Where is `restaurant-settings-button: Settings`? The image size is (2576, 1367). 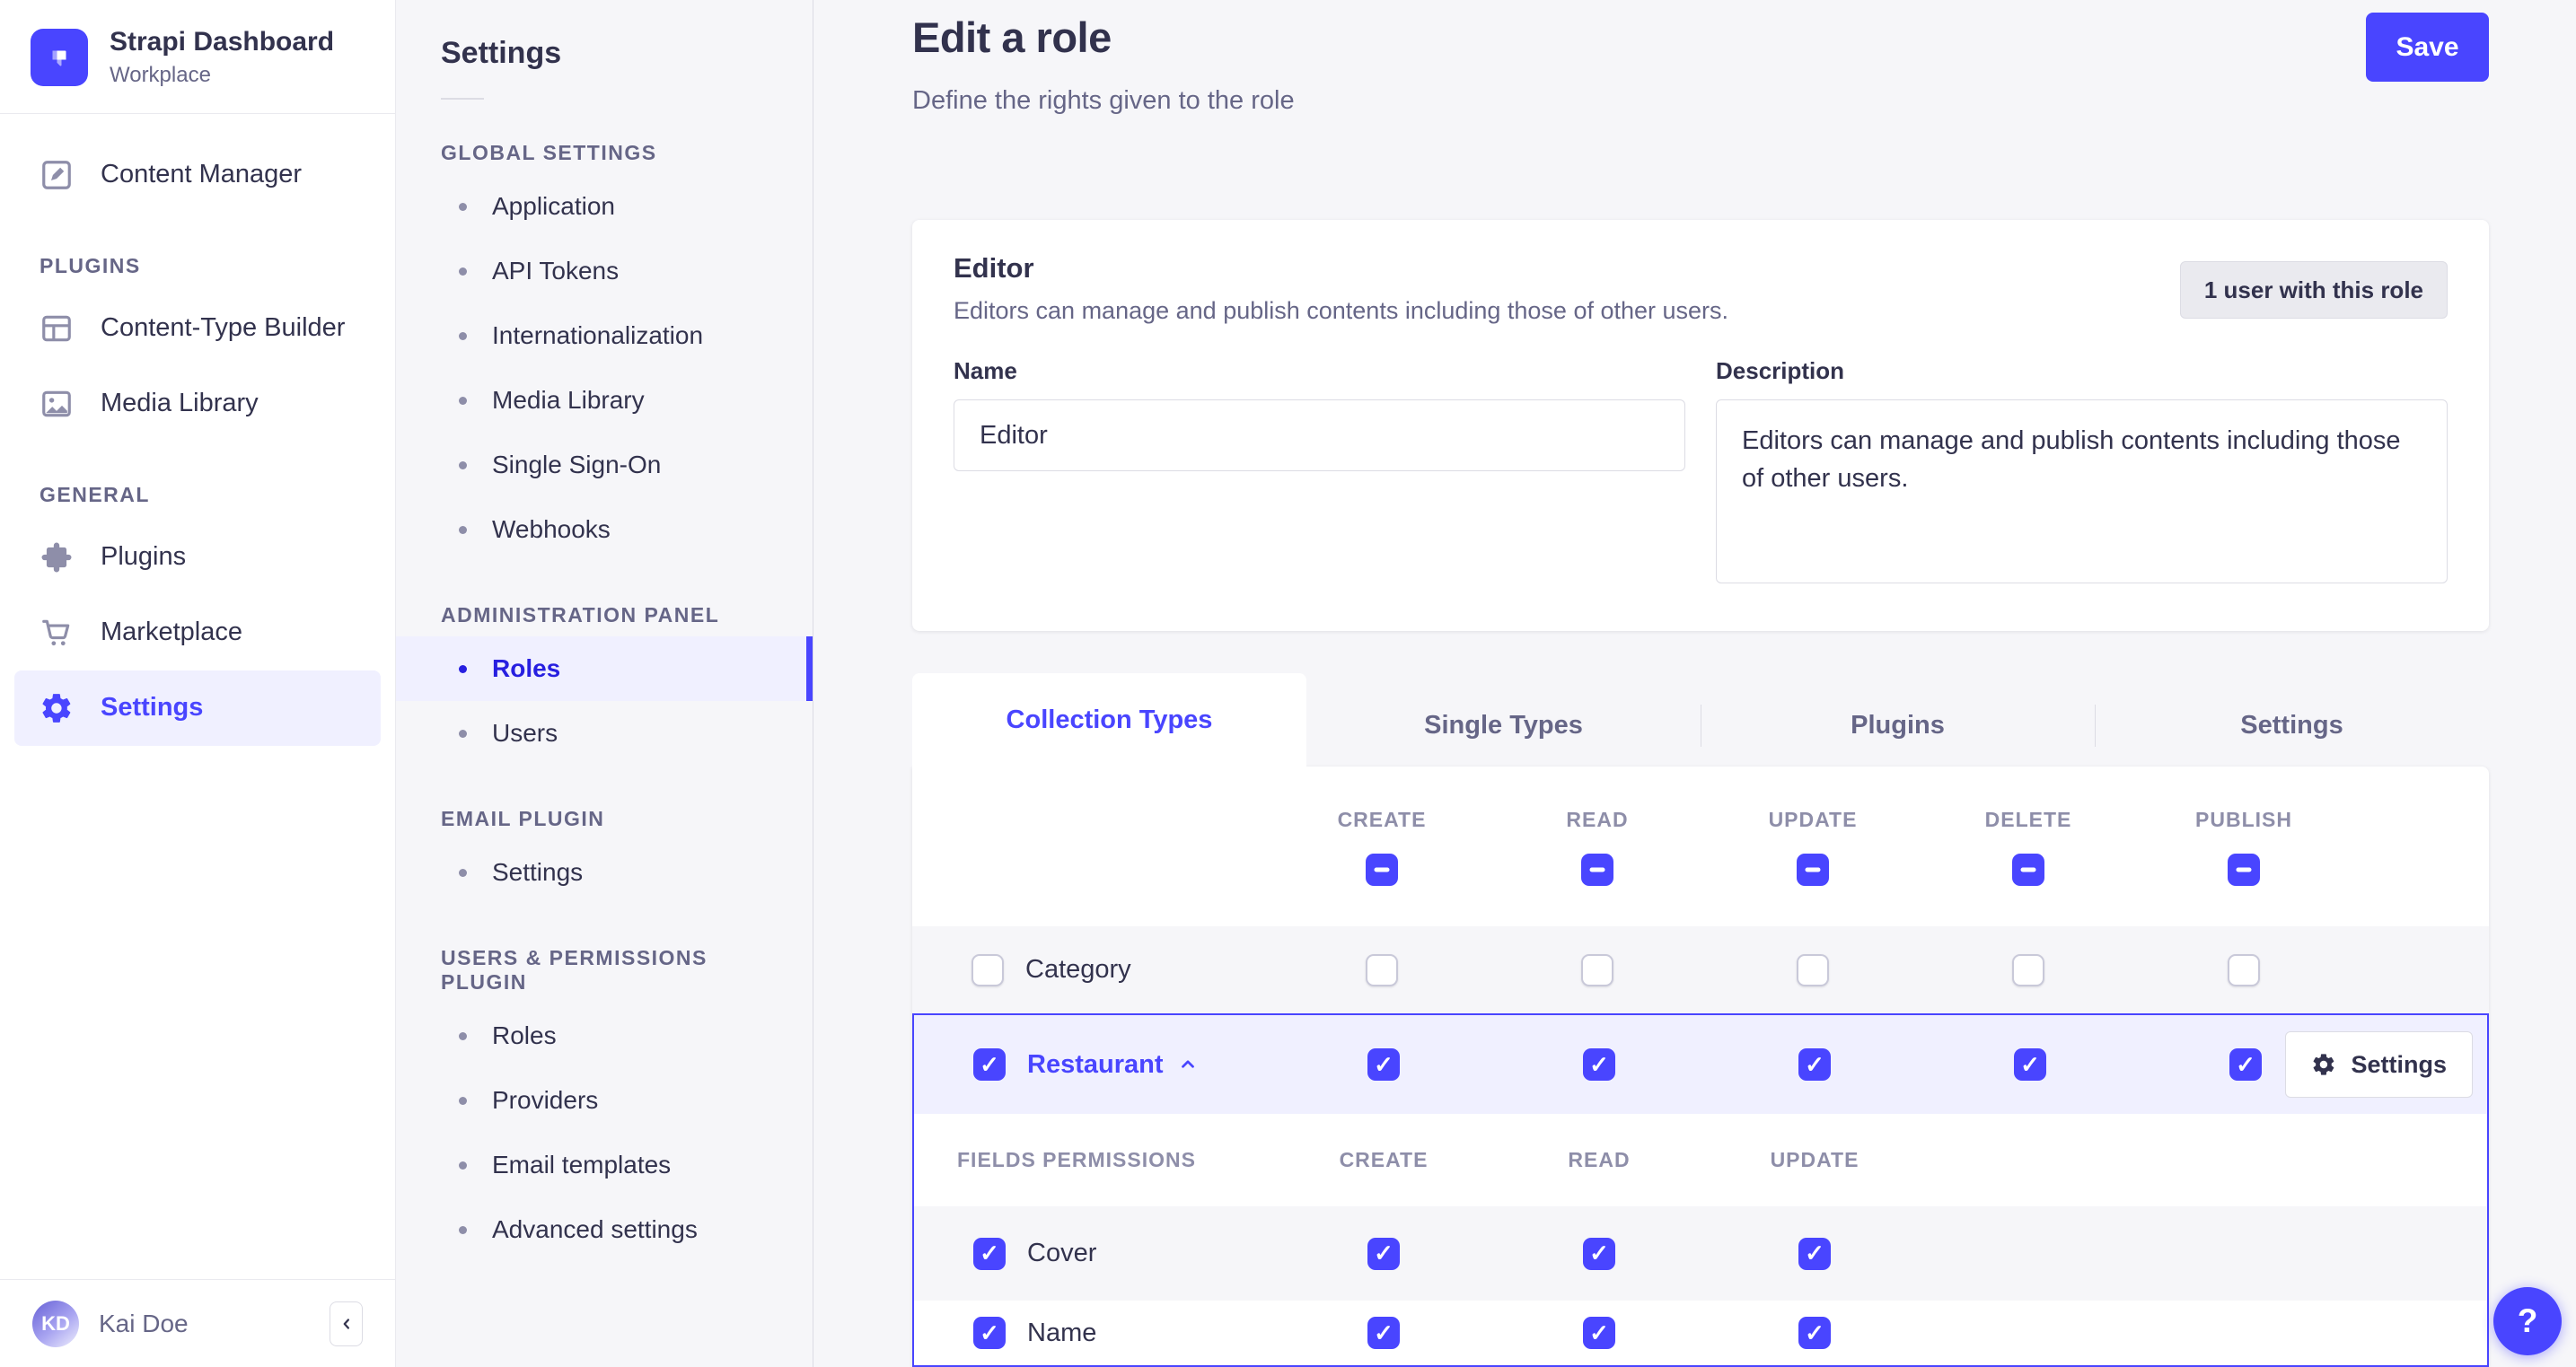 restaurant-settings-button: Settings is located at coordinates (2379, 1064).